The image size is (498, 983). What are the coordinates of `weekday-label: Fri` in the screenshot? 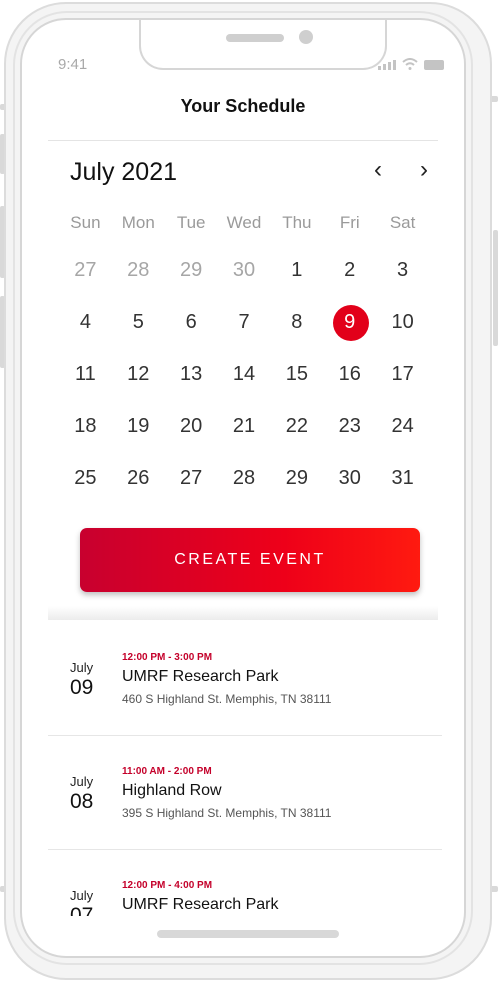 It's located at (349, 222).